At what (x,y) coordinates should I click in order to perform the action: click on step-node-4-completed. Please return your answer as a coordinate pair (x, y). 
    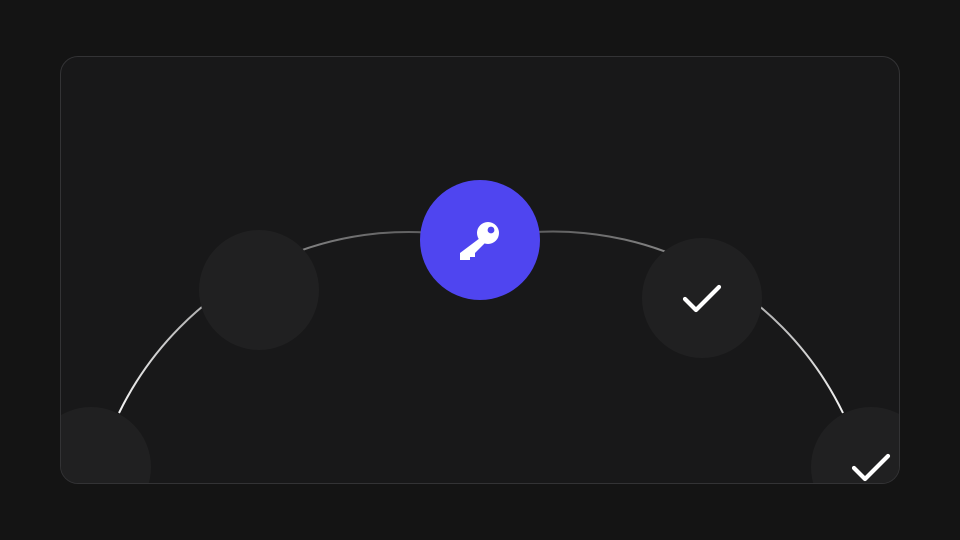
    Looking at the image, I should click on (702, 298).